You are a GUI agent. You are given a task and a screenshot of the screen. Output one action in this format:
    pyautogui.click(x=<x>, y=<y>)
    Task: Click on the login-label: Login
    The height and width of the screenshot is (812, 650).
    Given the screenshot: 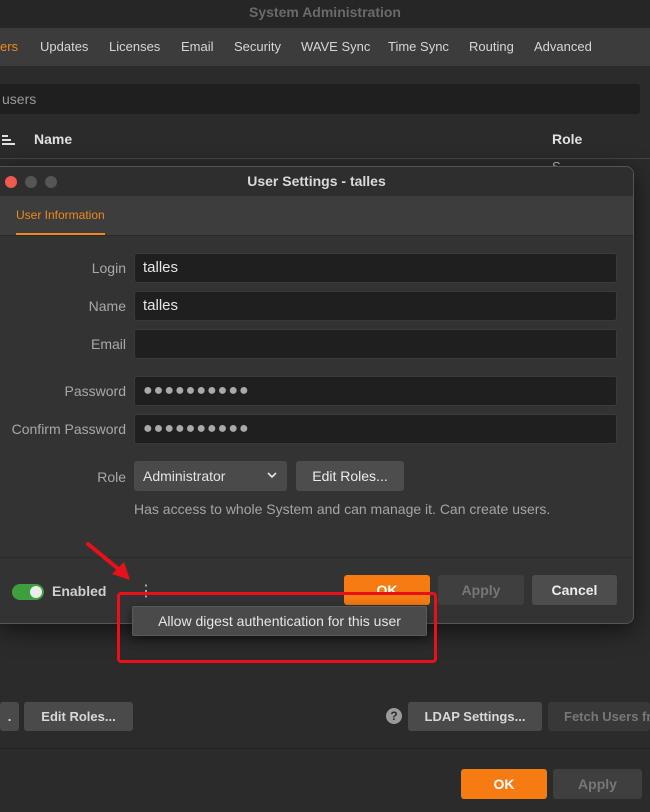 What is the action you would take?
    pyautogui.click(x=108, y=268)
    